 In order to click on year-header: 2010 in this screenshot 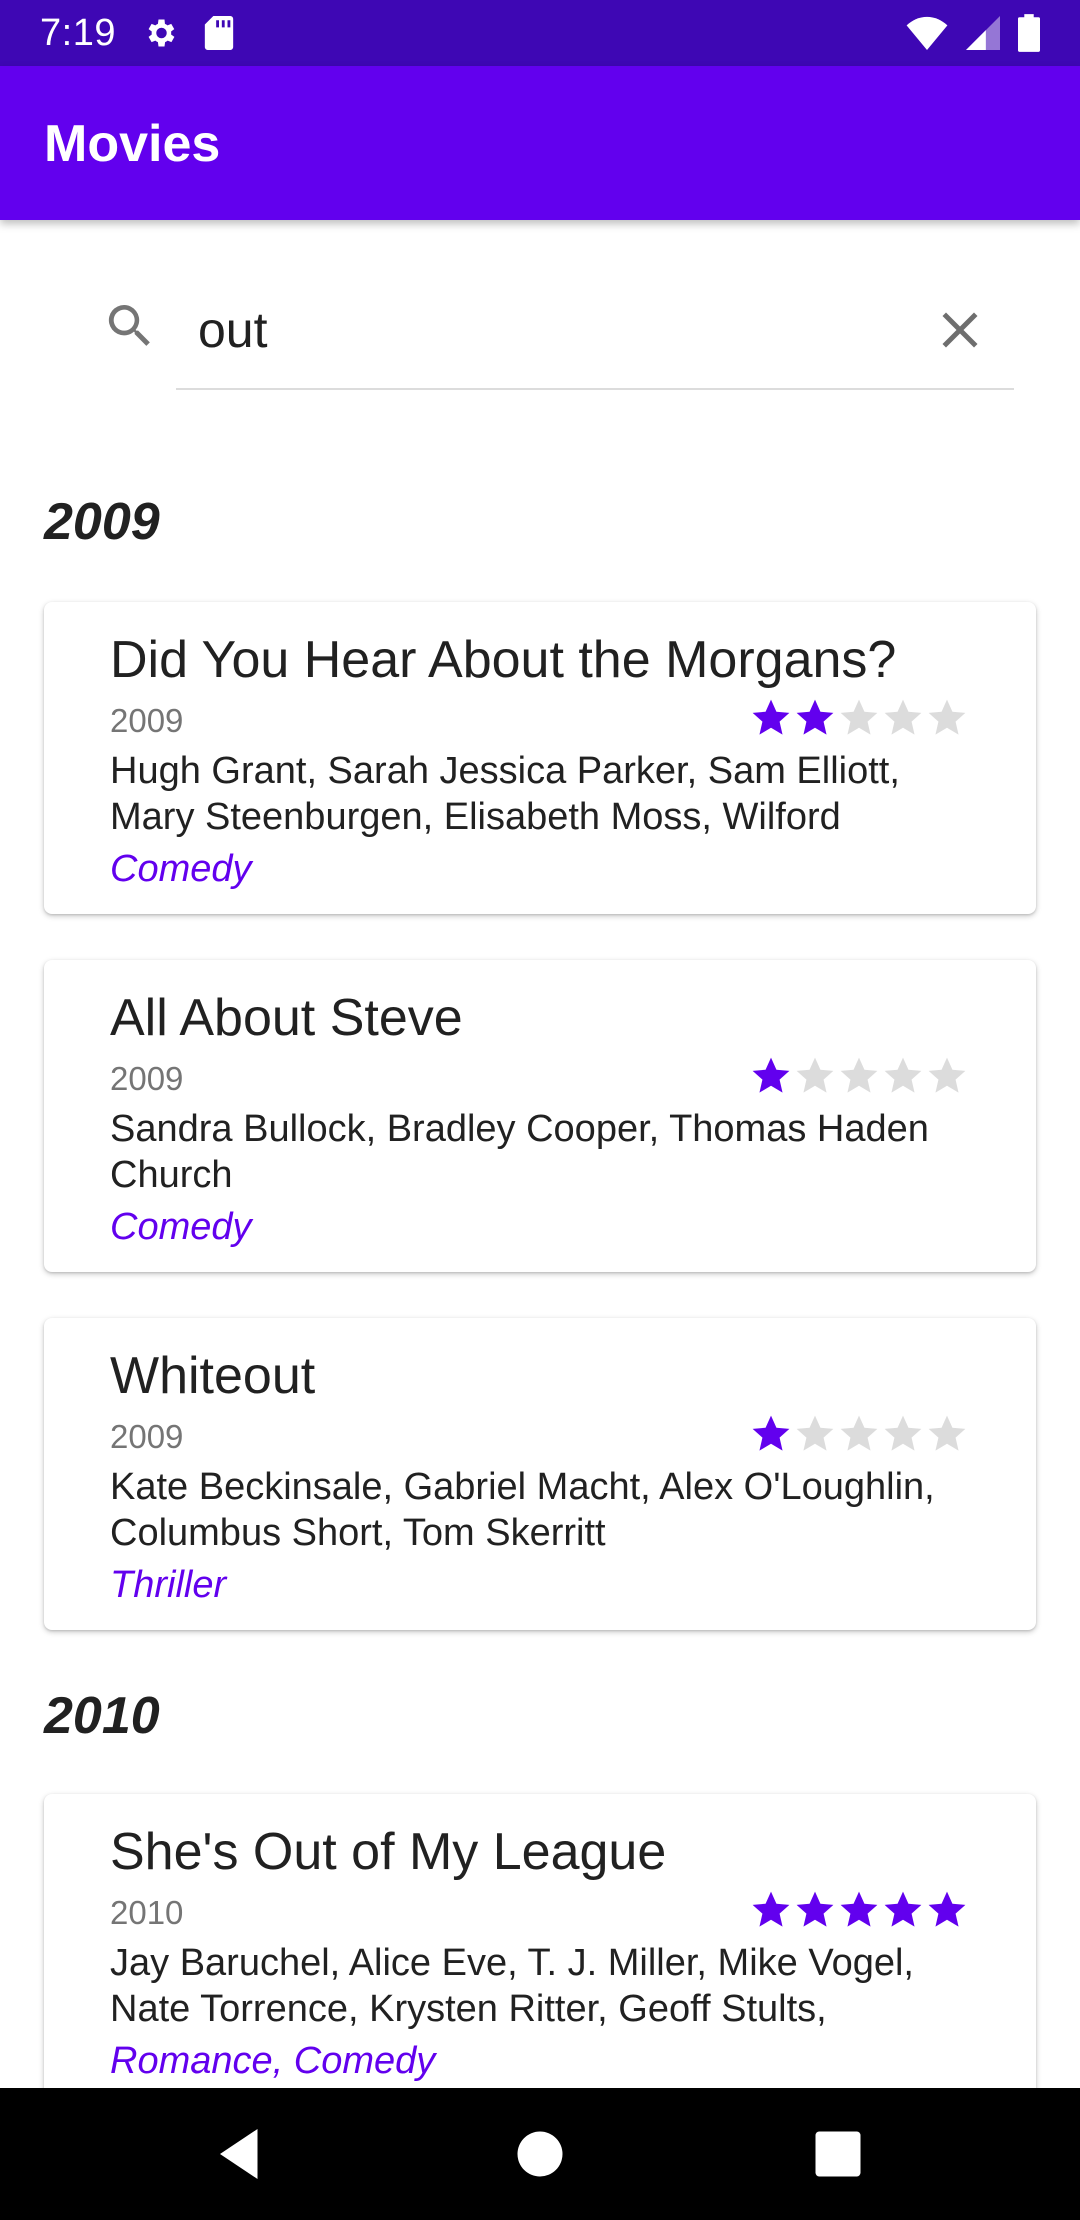, I will do `click(102, 1716)`.